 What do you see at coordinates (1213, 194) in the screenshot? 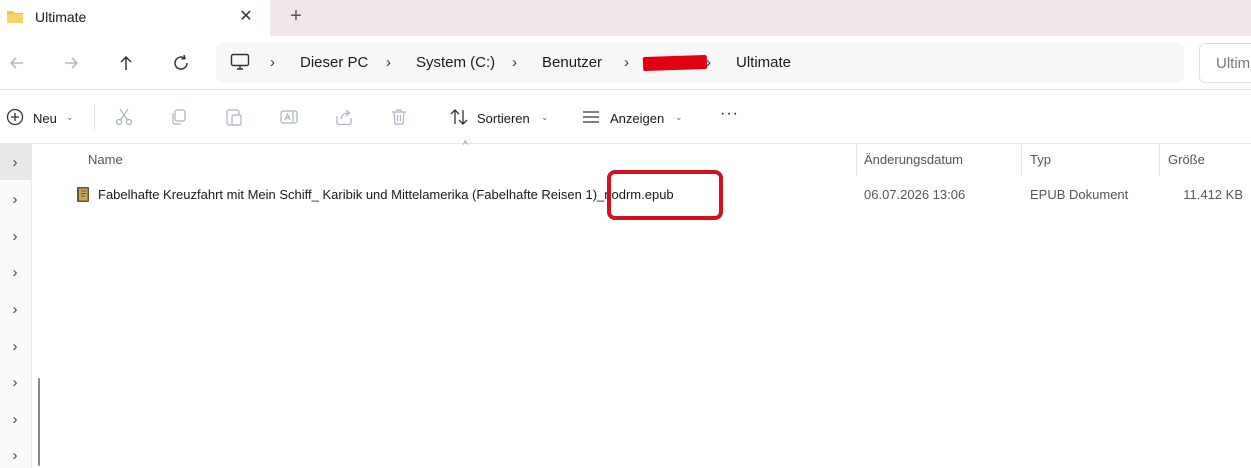
I see `file-size: 11.412 KB` at bounding box center [1213, 194].